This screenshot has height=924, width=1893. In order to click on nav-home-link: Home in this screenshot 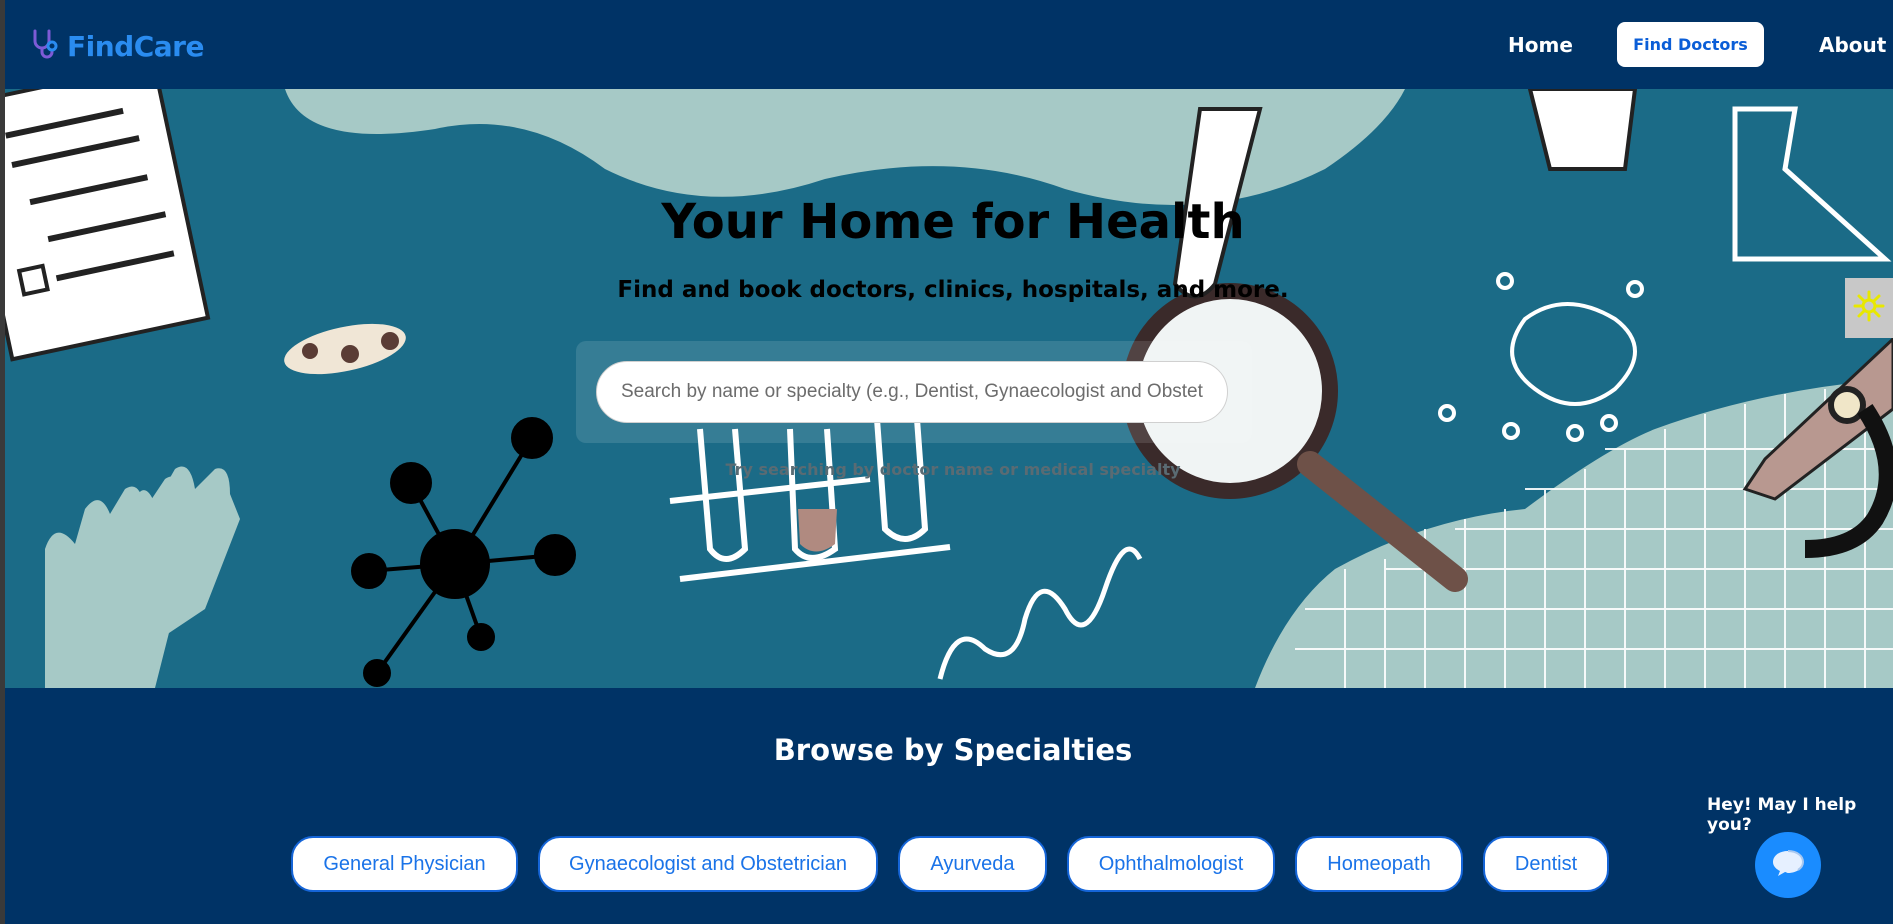, I will do `click(1540, 45)`.